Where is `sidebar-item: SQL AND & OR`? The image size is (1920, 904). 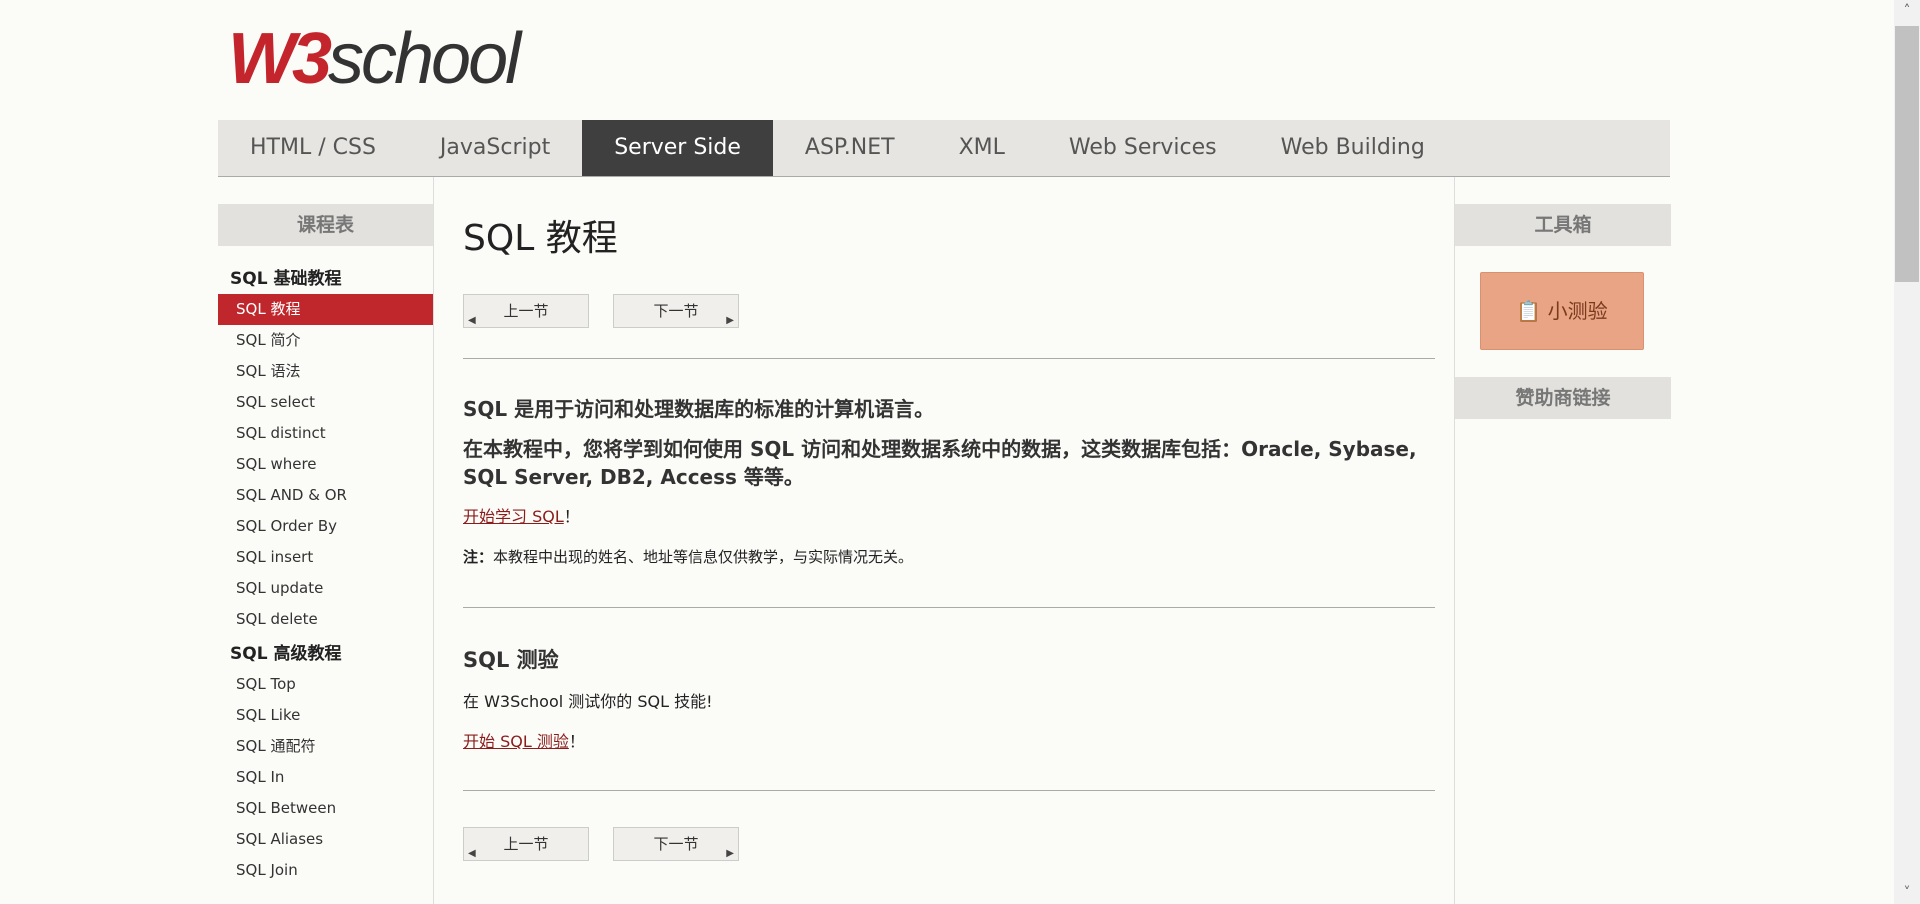
sidebar-item: SQL AND & OR is located at coordinates (325, 495).